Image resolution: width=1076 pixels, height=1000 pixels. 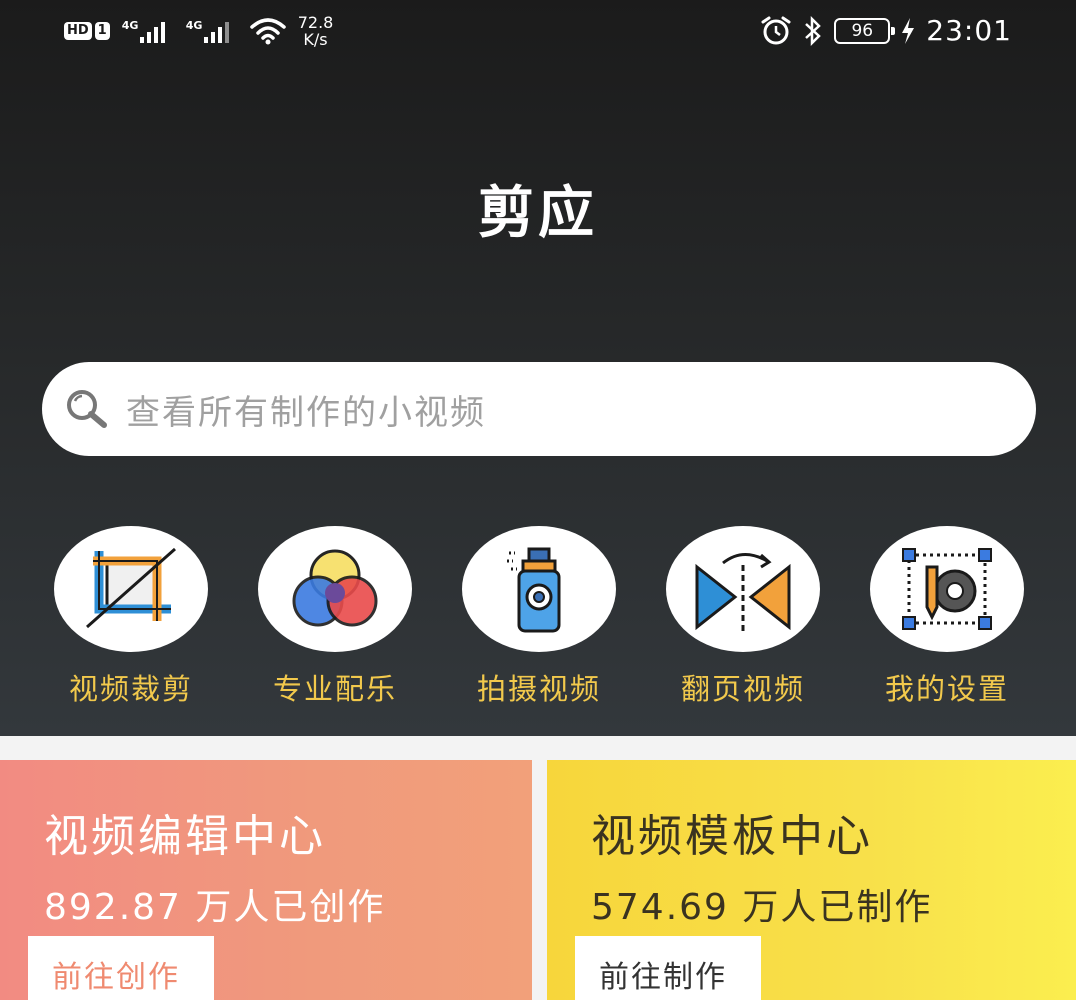 What do you see at coordinates (732, 836) in the screenshot?
I see `card-title: 视频模板中心` at bounding box center [732, 836].